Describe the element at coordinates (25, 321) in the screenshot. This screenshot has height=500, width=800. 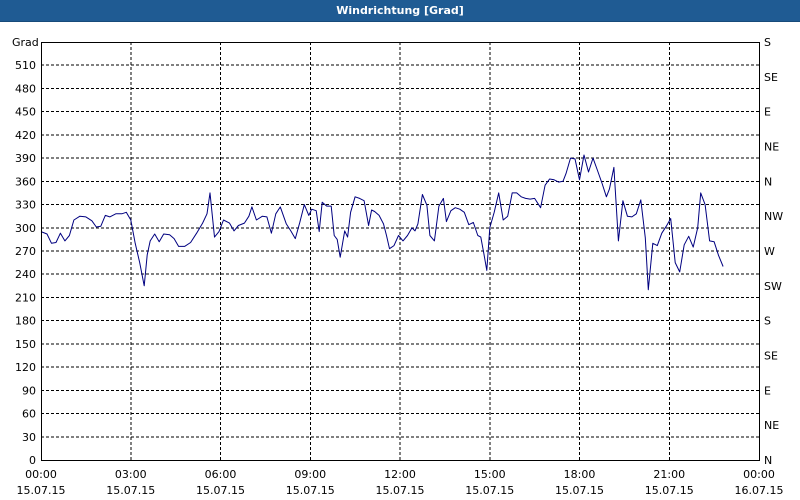
I see `y-tick-label: 180` at that location.